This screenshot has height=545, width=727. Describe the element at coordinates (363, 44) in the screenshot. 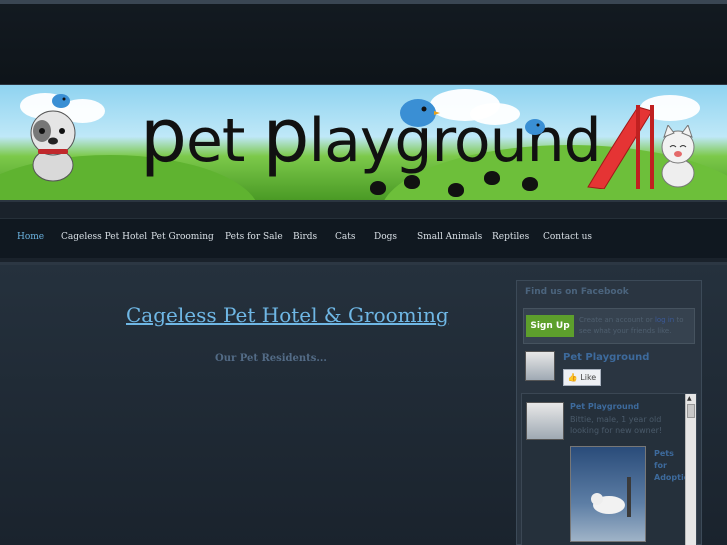

I see `header-area` at that location.